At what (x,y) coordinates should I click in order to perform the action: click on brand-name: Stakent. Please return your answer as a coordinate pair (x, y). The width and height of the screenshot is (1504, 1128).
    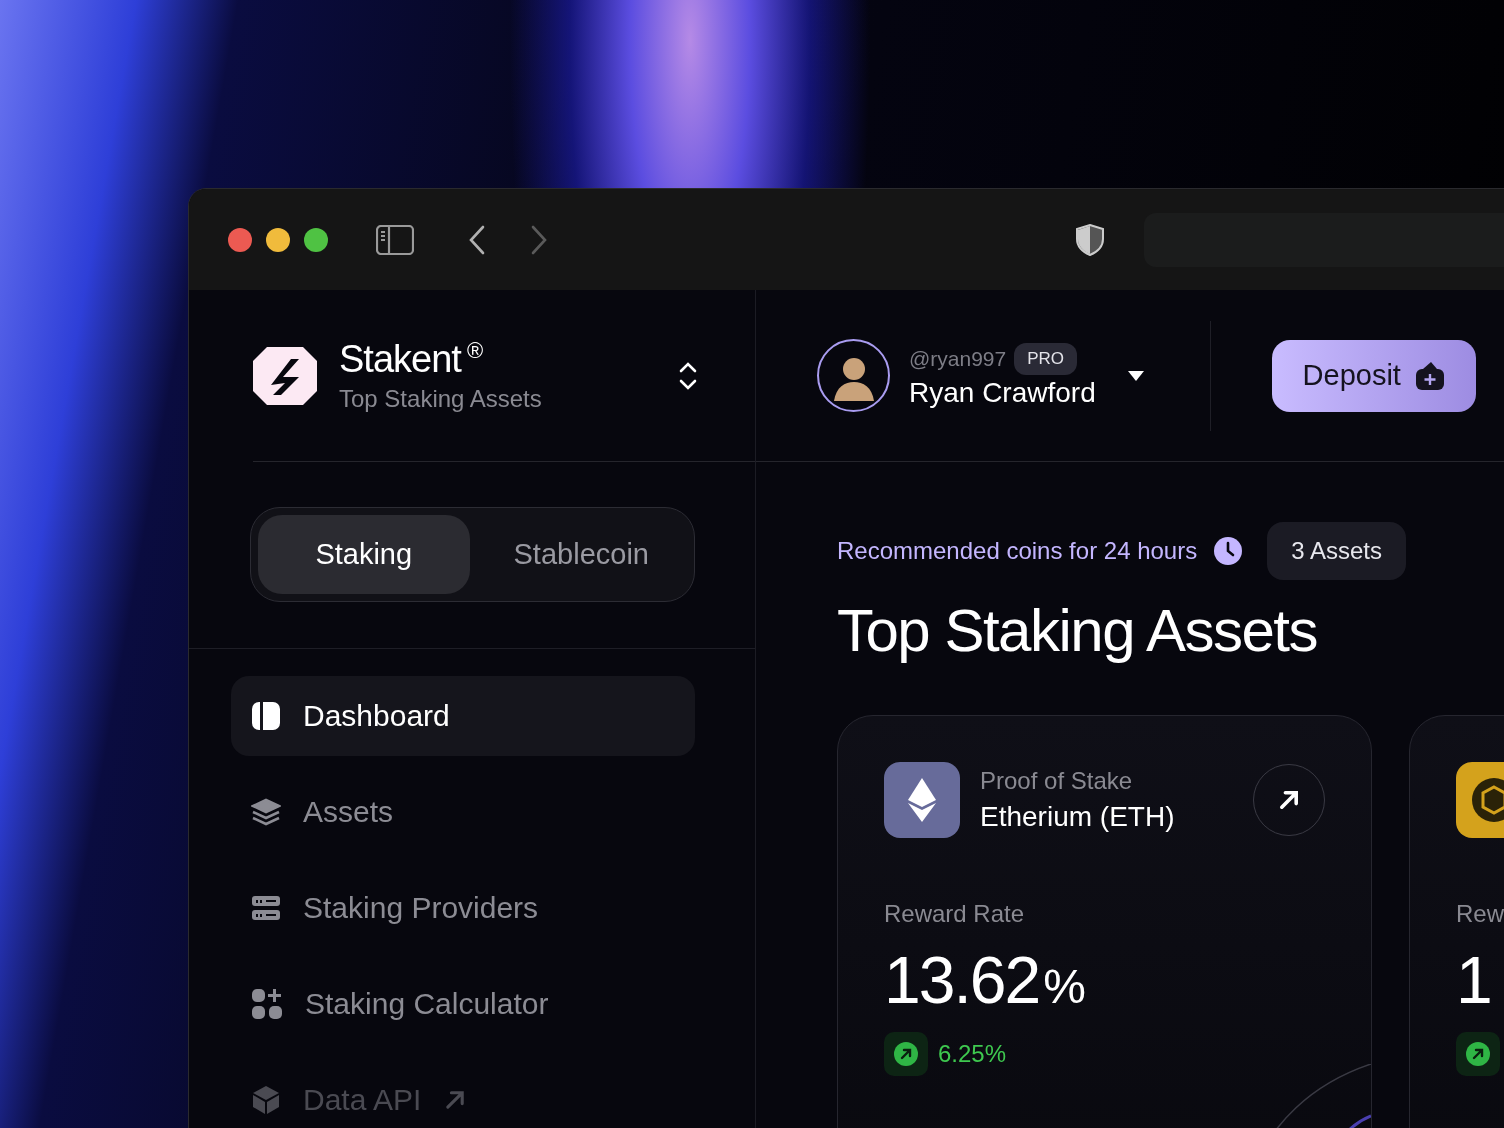
    Looking at the image, I should click on (400, 359).